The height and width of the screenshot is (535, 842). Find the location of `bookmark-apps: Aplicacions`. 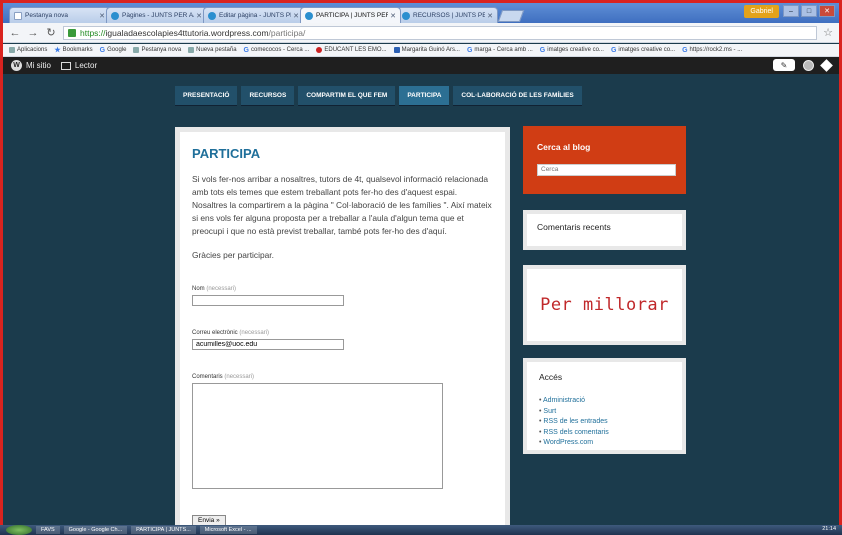

bookmark-apps: Aplicacions is located at coordinates (28, 50).